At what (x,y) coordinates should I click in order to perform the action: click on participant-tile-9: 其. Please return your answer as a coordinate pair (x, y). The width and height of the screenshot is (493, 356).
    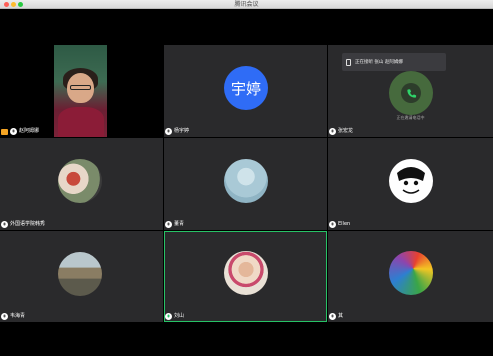
    Looking at the image, I should click on (410, 276).